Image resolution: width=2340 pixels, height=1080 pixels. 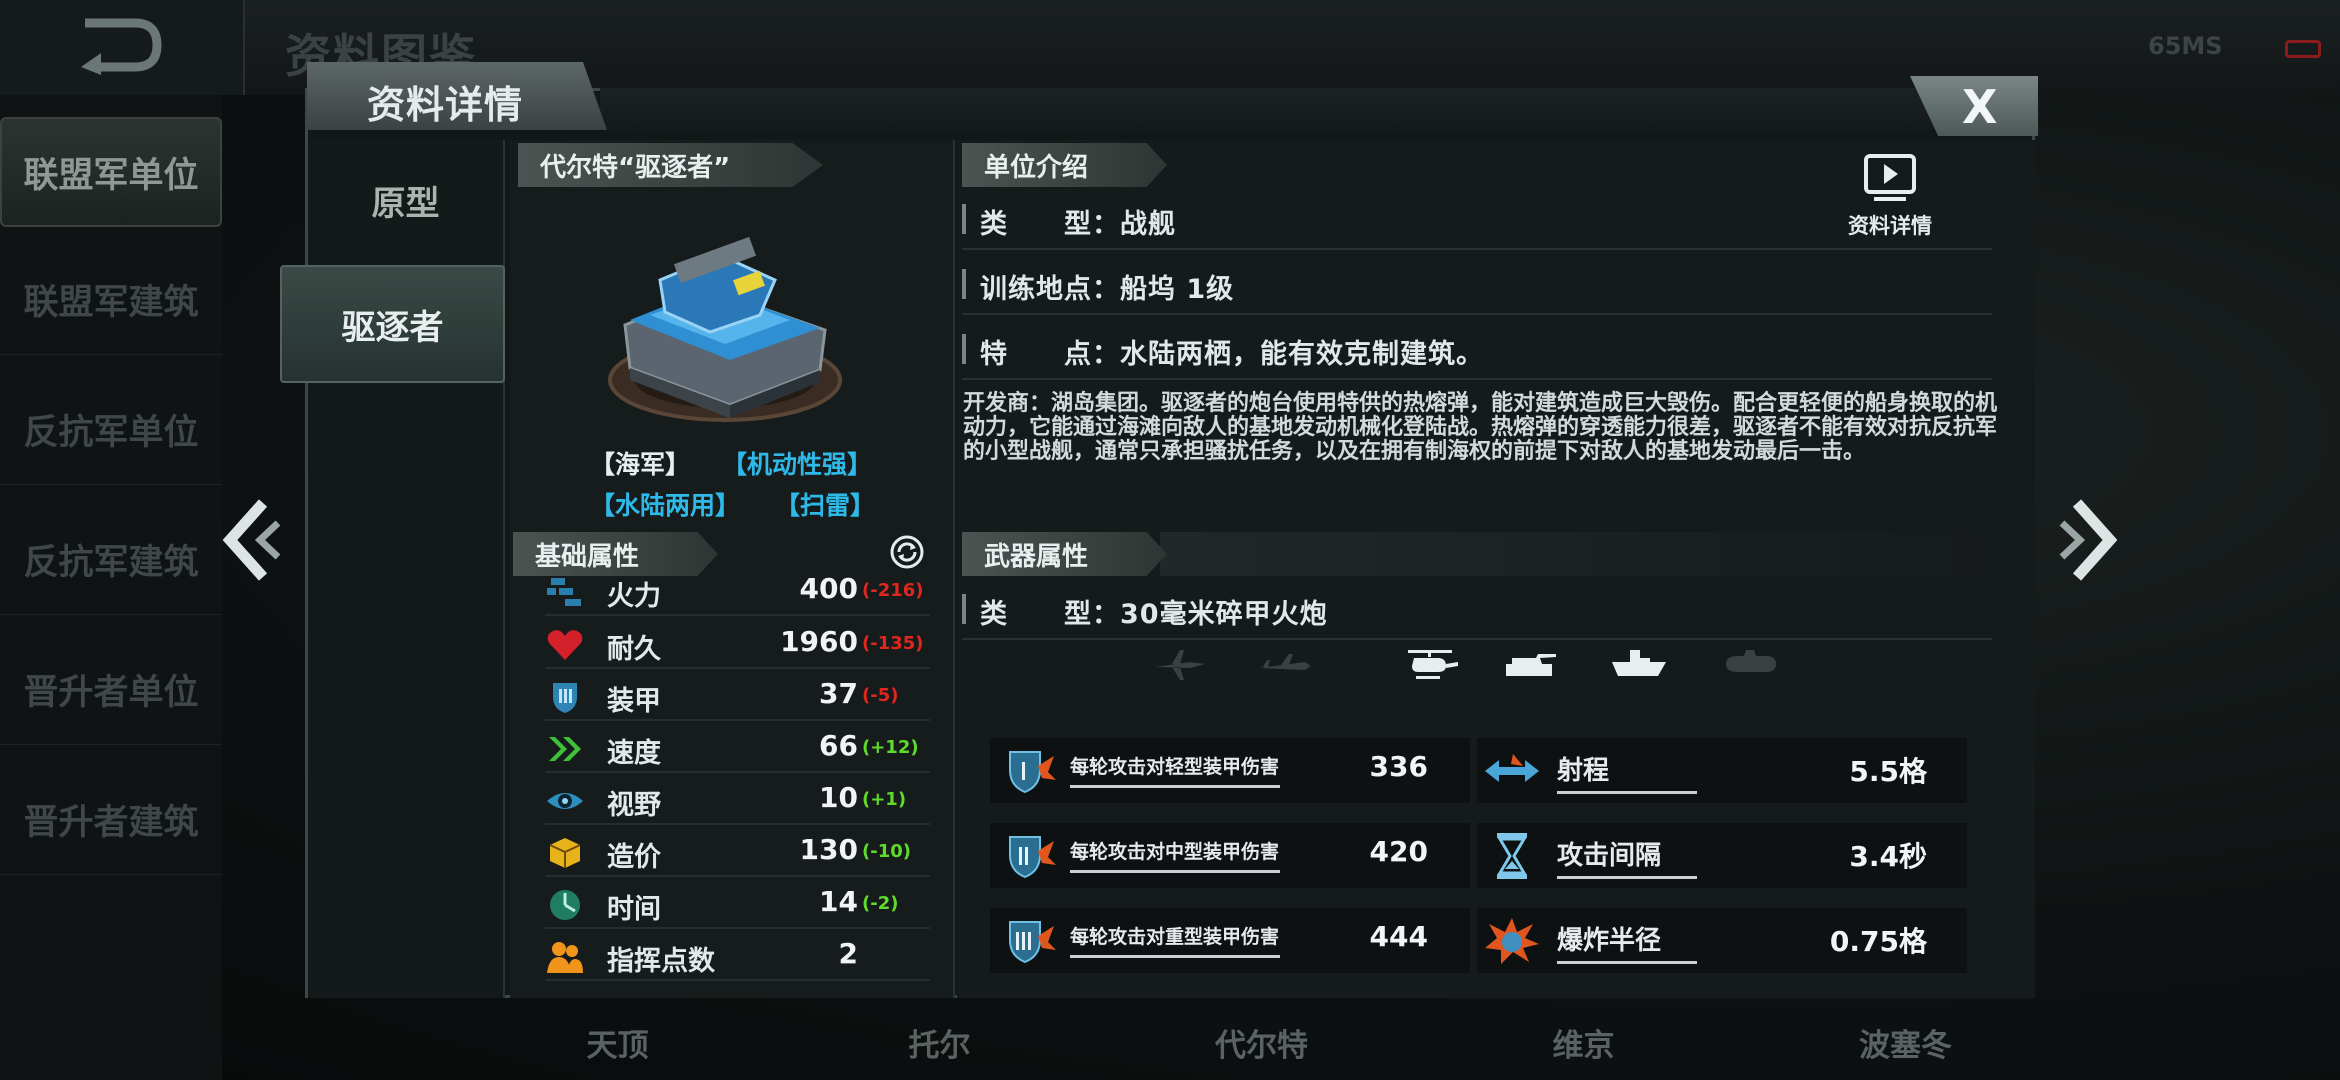 What do you see at coordinates (737, 956) in the screenshot?
I see `stat-row-7: 指挥点数 2` at bounding box center [737, 956].